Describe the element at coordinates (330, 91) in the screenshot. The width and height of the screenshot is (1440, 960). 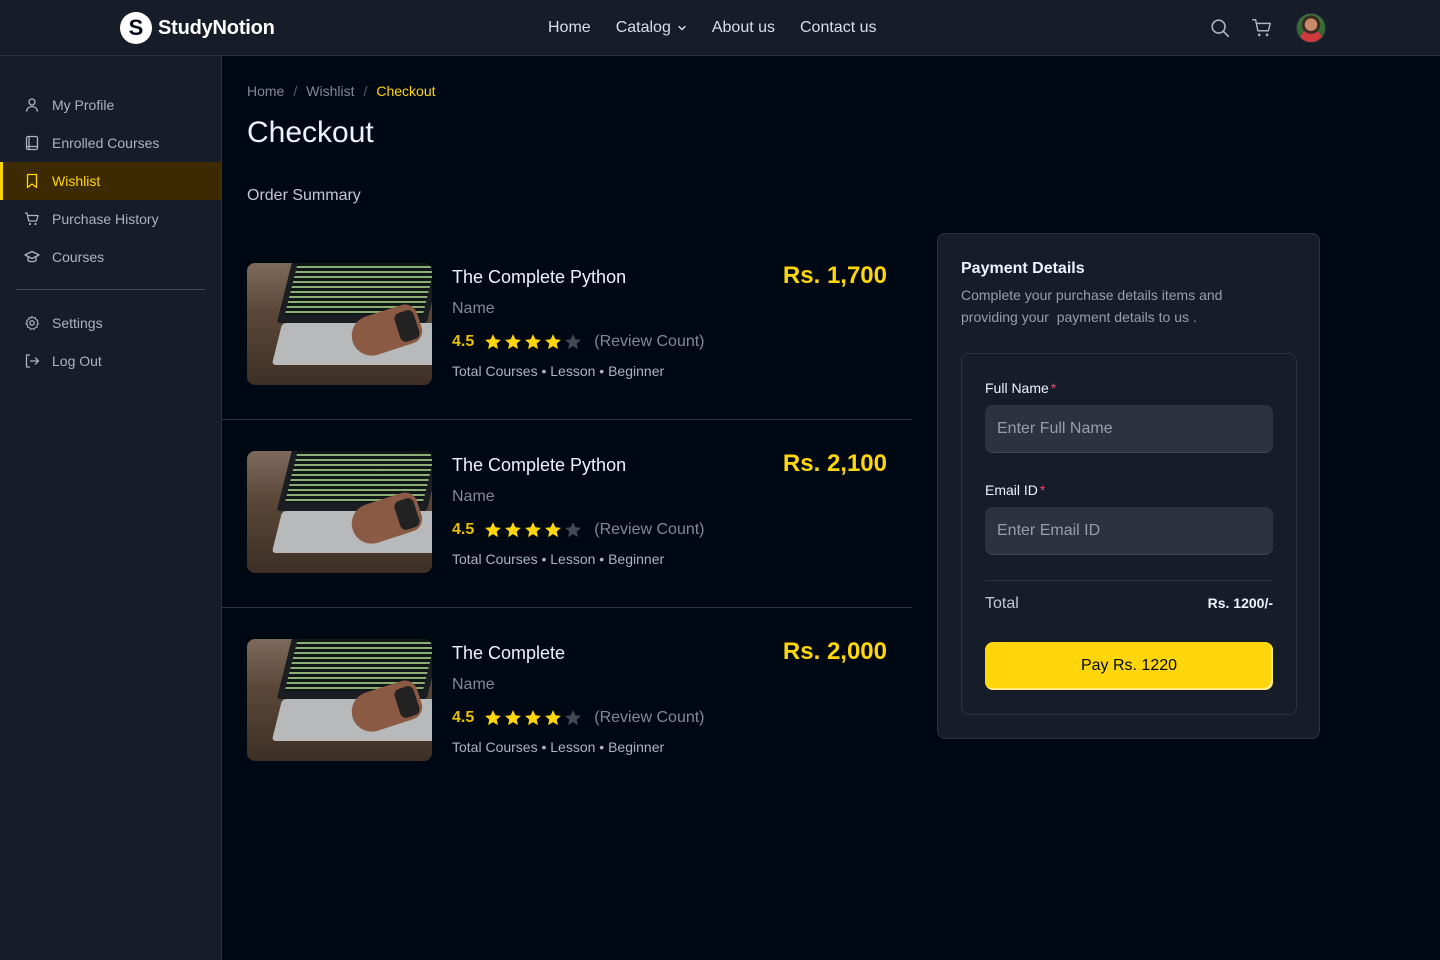
I see `breadcrumb-wishlist: Wishlist` at that location.